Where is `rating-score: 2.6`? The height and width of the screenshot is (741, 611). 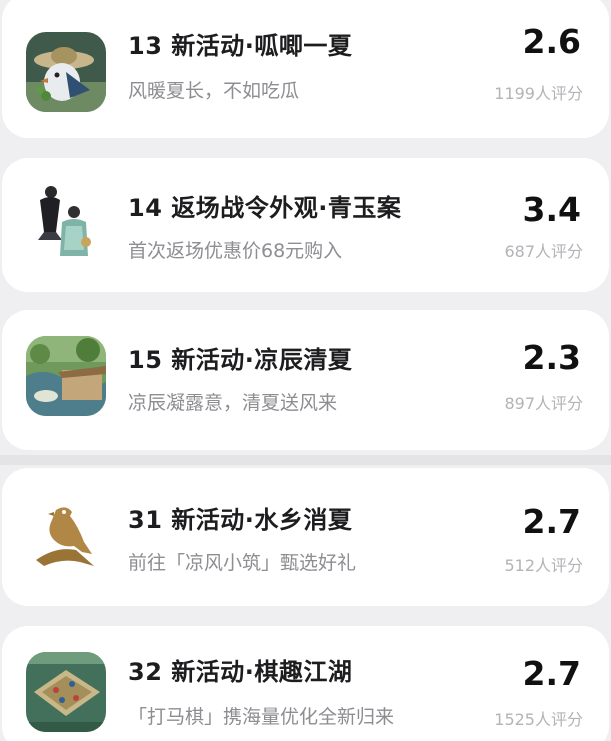
rating-score: 2.6 is located at coordinates (551, 41).